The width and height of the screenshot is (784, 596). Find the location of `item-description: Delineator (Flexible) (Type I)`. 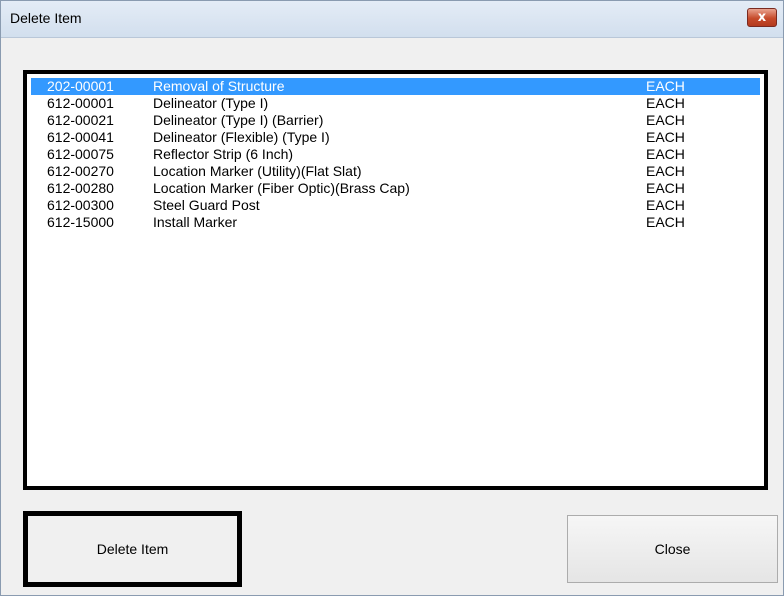

item-description: Delineator (Flexible) (Type I) is located at coordinates (241, 137).